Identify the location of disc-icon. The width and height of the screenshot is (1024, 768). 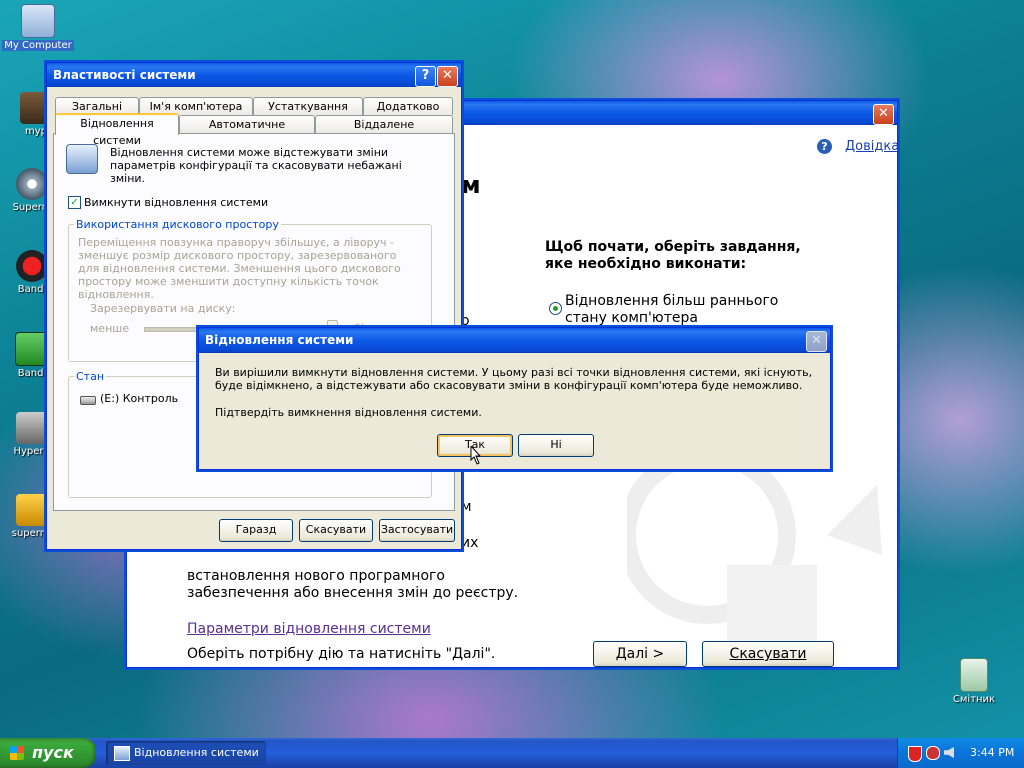
(32, 184).